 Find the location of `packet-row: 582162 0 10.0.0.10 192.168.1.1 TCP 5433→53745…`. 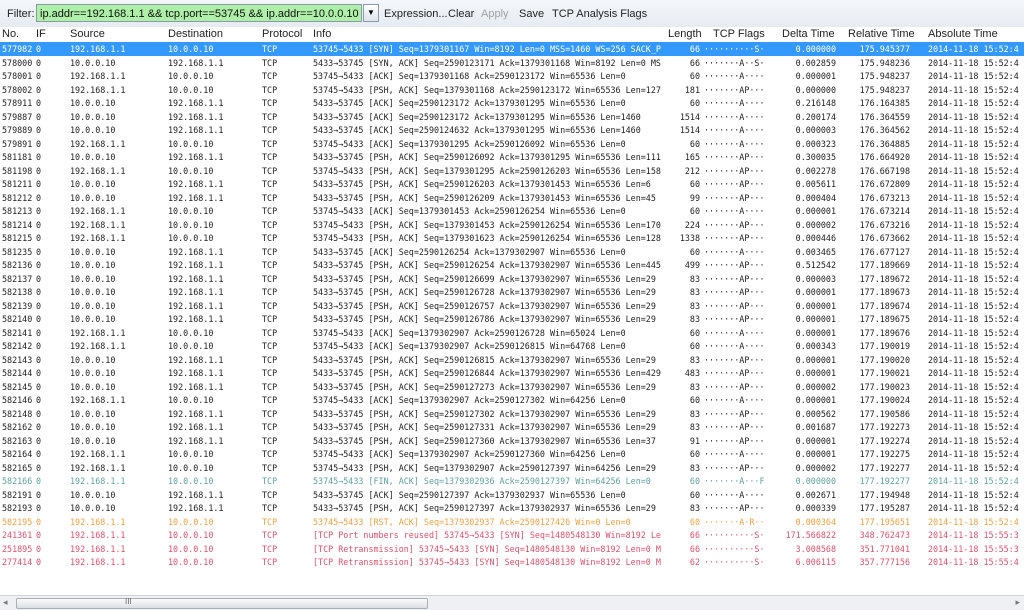

packet-row: 582162 0 10.0.0.10 192.168.1.1 TCP 5433→53745… is located at coordinates (512, 427).